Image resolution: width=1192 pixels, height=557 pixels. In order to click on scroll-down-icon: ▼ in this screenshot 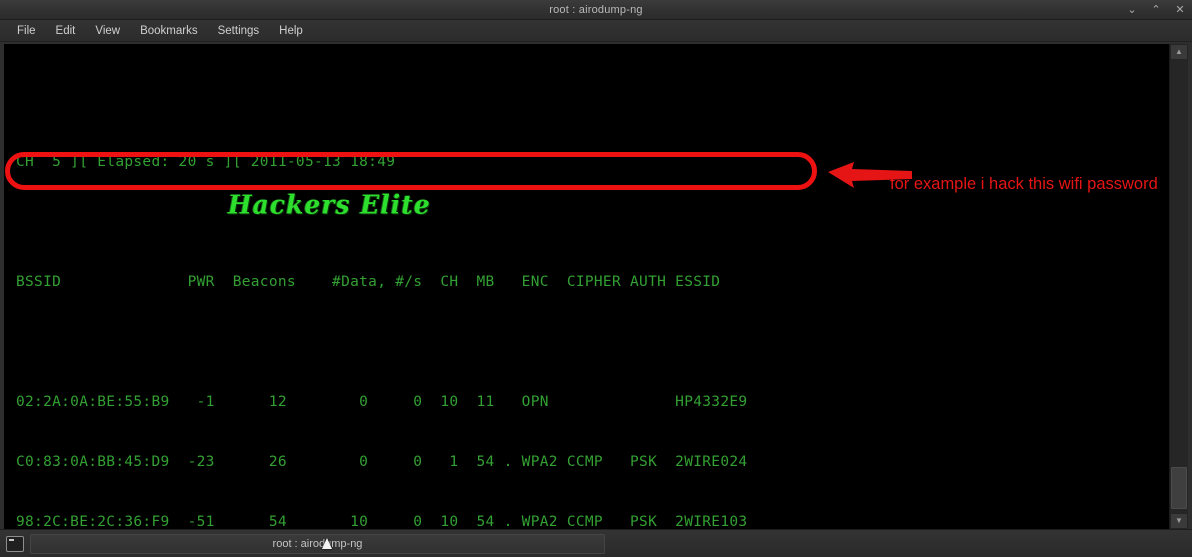, I will do `click(1179, 521)`.